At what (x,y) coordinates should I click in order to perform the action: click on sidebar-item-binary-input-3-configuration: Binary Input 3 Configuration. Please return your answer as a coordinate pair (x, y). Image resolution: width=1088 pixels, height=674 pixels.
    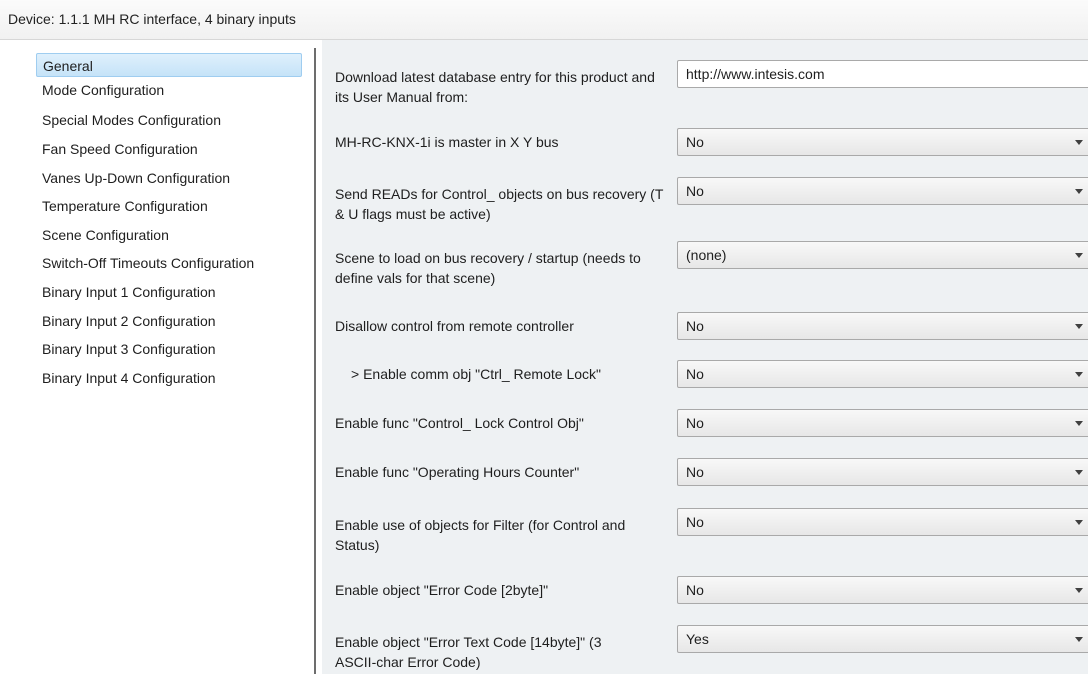
    Looking at the image, I should click on (173, 349).